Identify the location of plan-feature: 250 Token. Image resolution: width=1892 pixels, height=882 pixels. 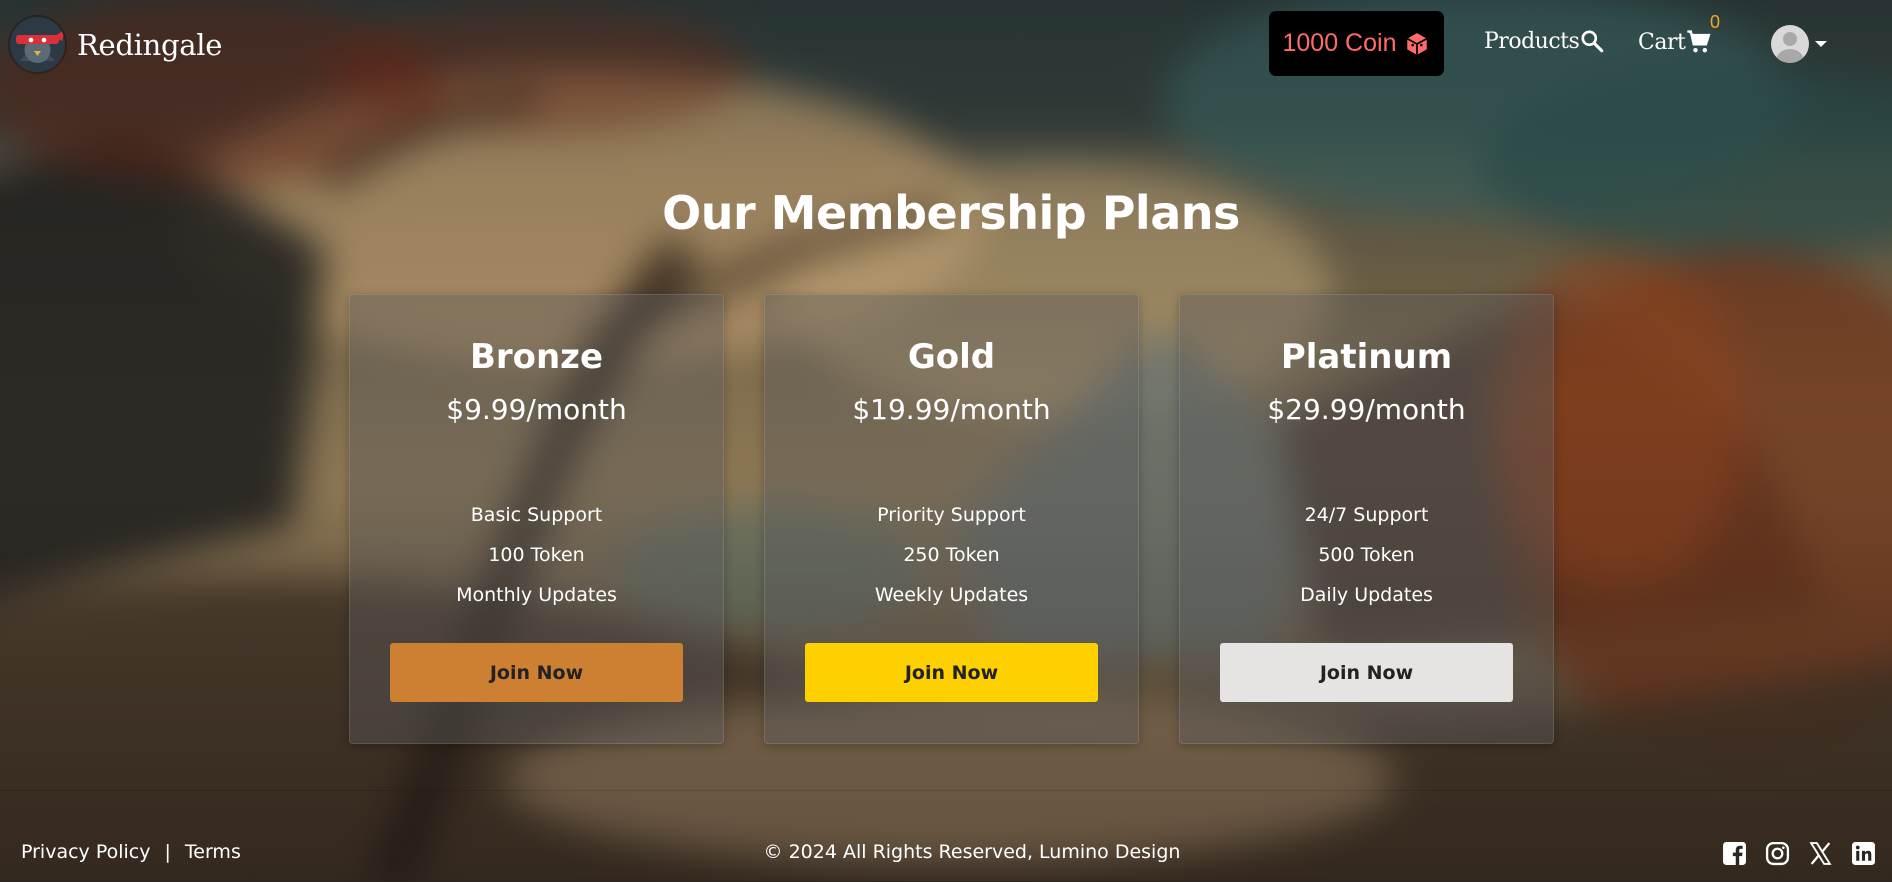
(951, 555).